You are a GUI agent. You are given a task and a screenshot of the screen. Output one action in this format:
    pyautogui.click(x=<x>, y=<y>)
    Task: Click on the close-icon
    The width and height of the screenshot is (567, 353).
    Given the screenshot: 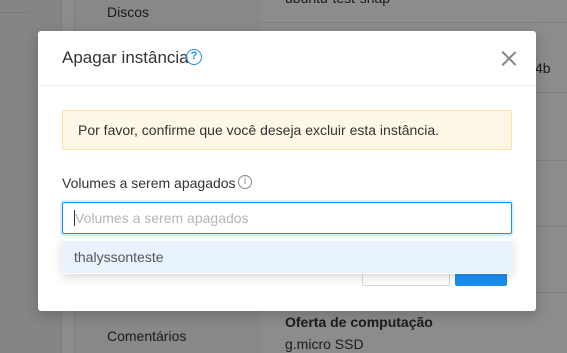 What is the action you would take?
    pyautogui.click(x=509, y=58)
    